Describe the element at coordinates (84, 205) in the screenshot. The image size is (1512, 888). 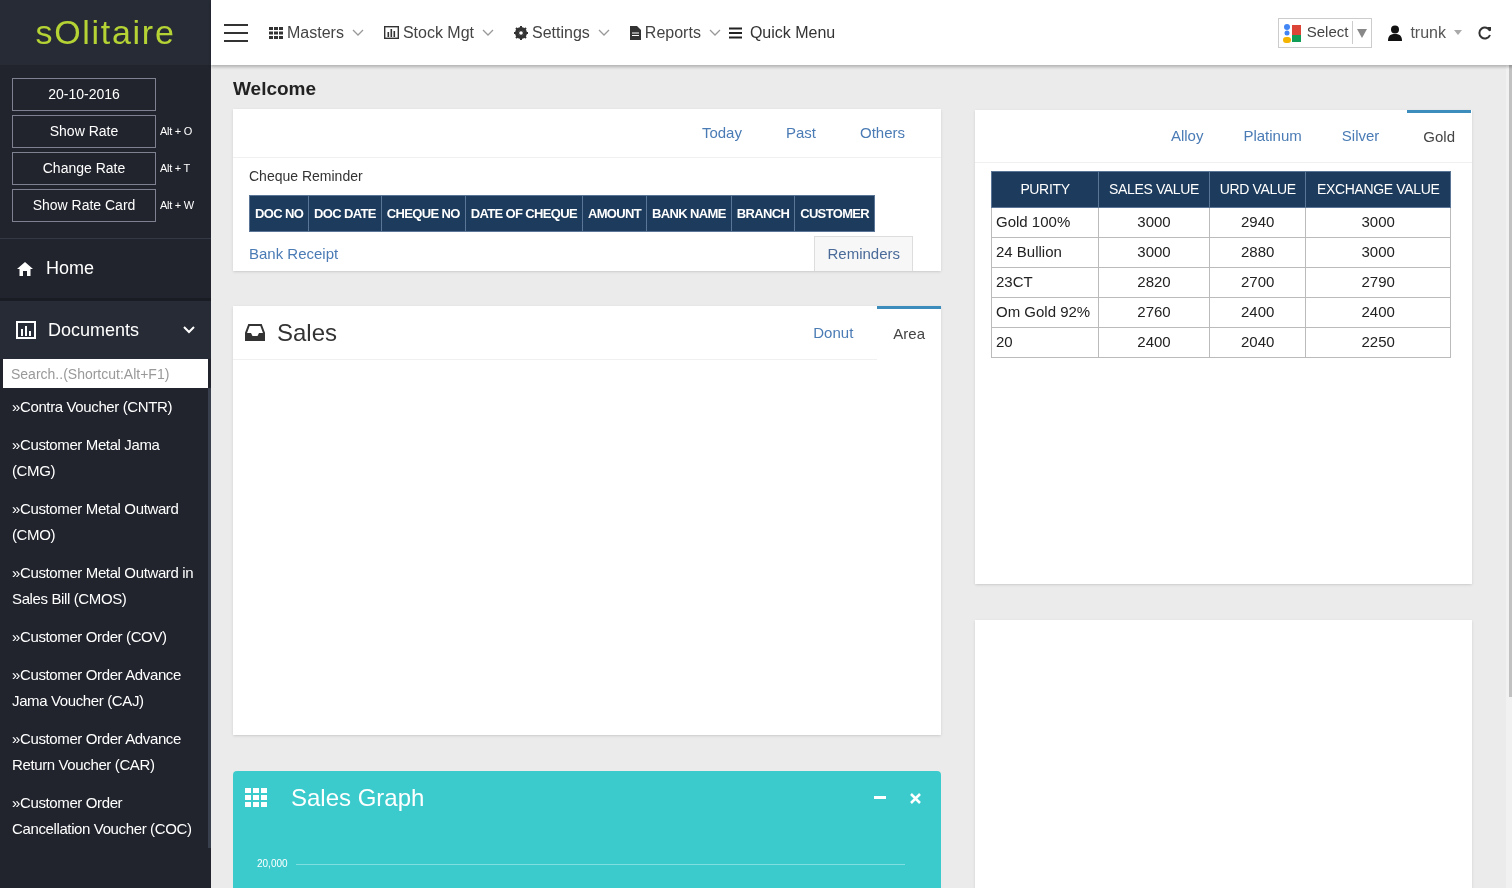
I see `rate-button: Show Rate Card` at that location.